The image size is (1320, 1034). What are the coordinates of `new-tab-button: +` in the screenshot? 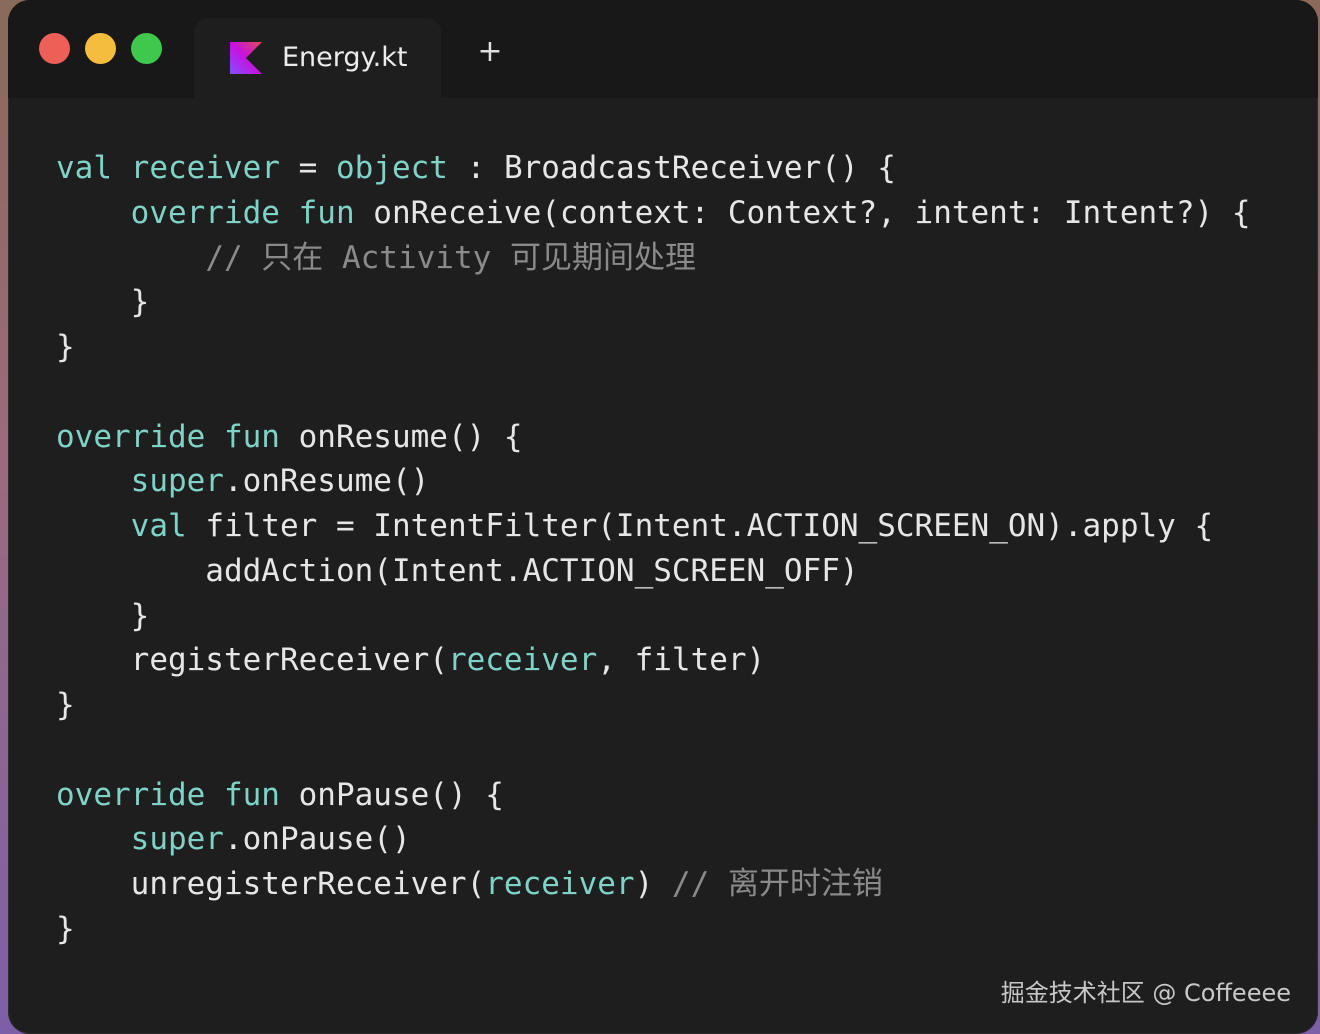 It's located at (490, 52).